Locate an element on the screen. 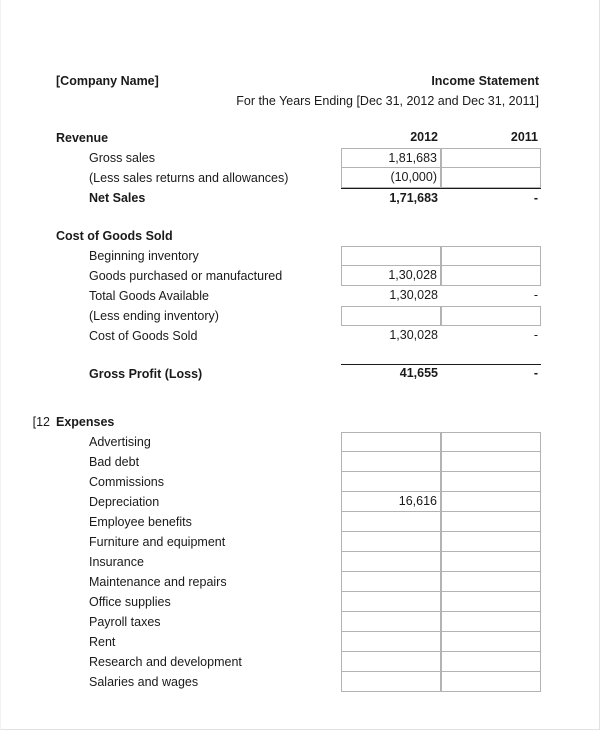 Image resolution: width=600 pixels, height=730 pixels. table-row-subtotal: Total Goods Available 1,30,028 - is located at coordinates (300, 296).